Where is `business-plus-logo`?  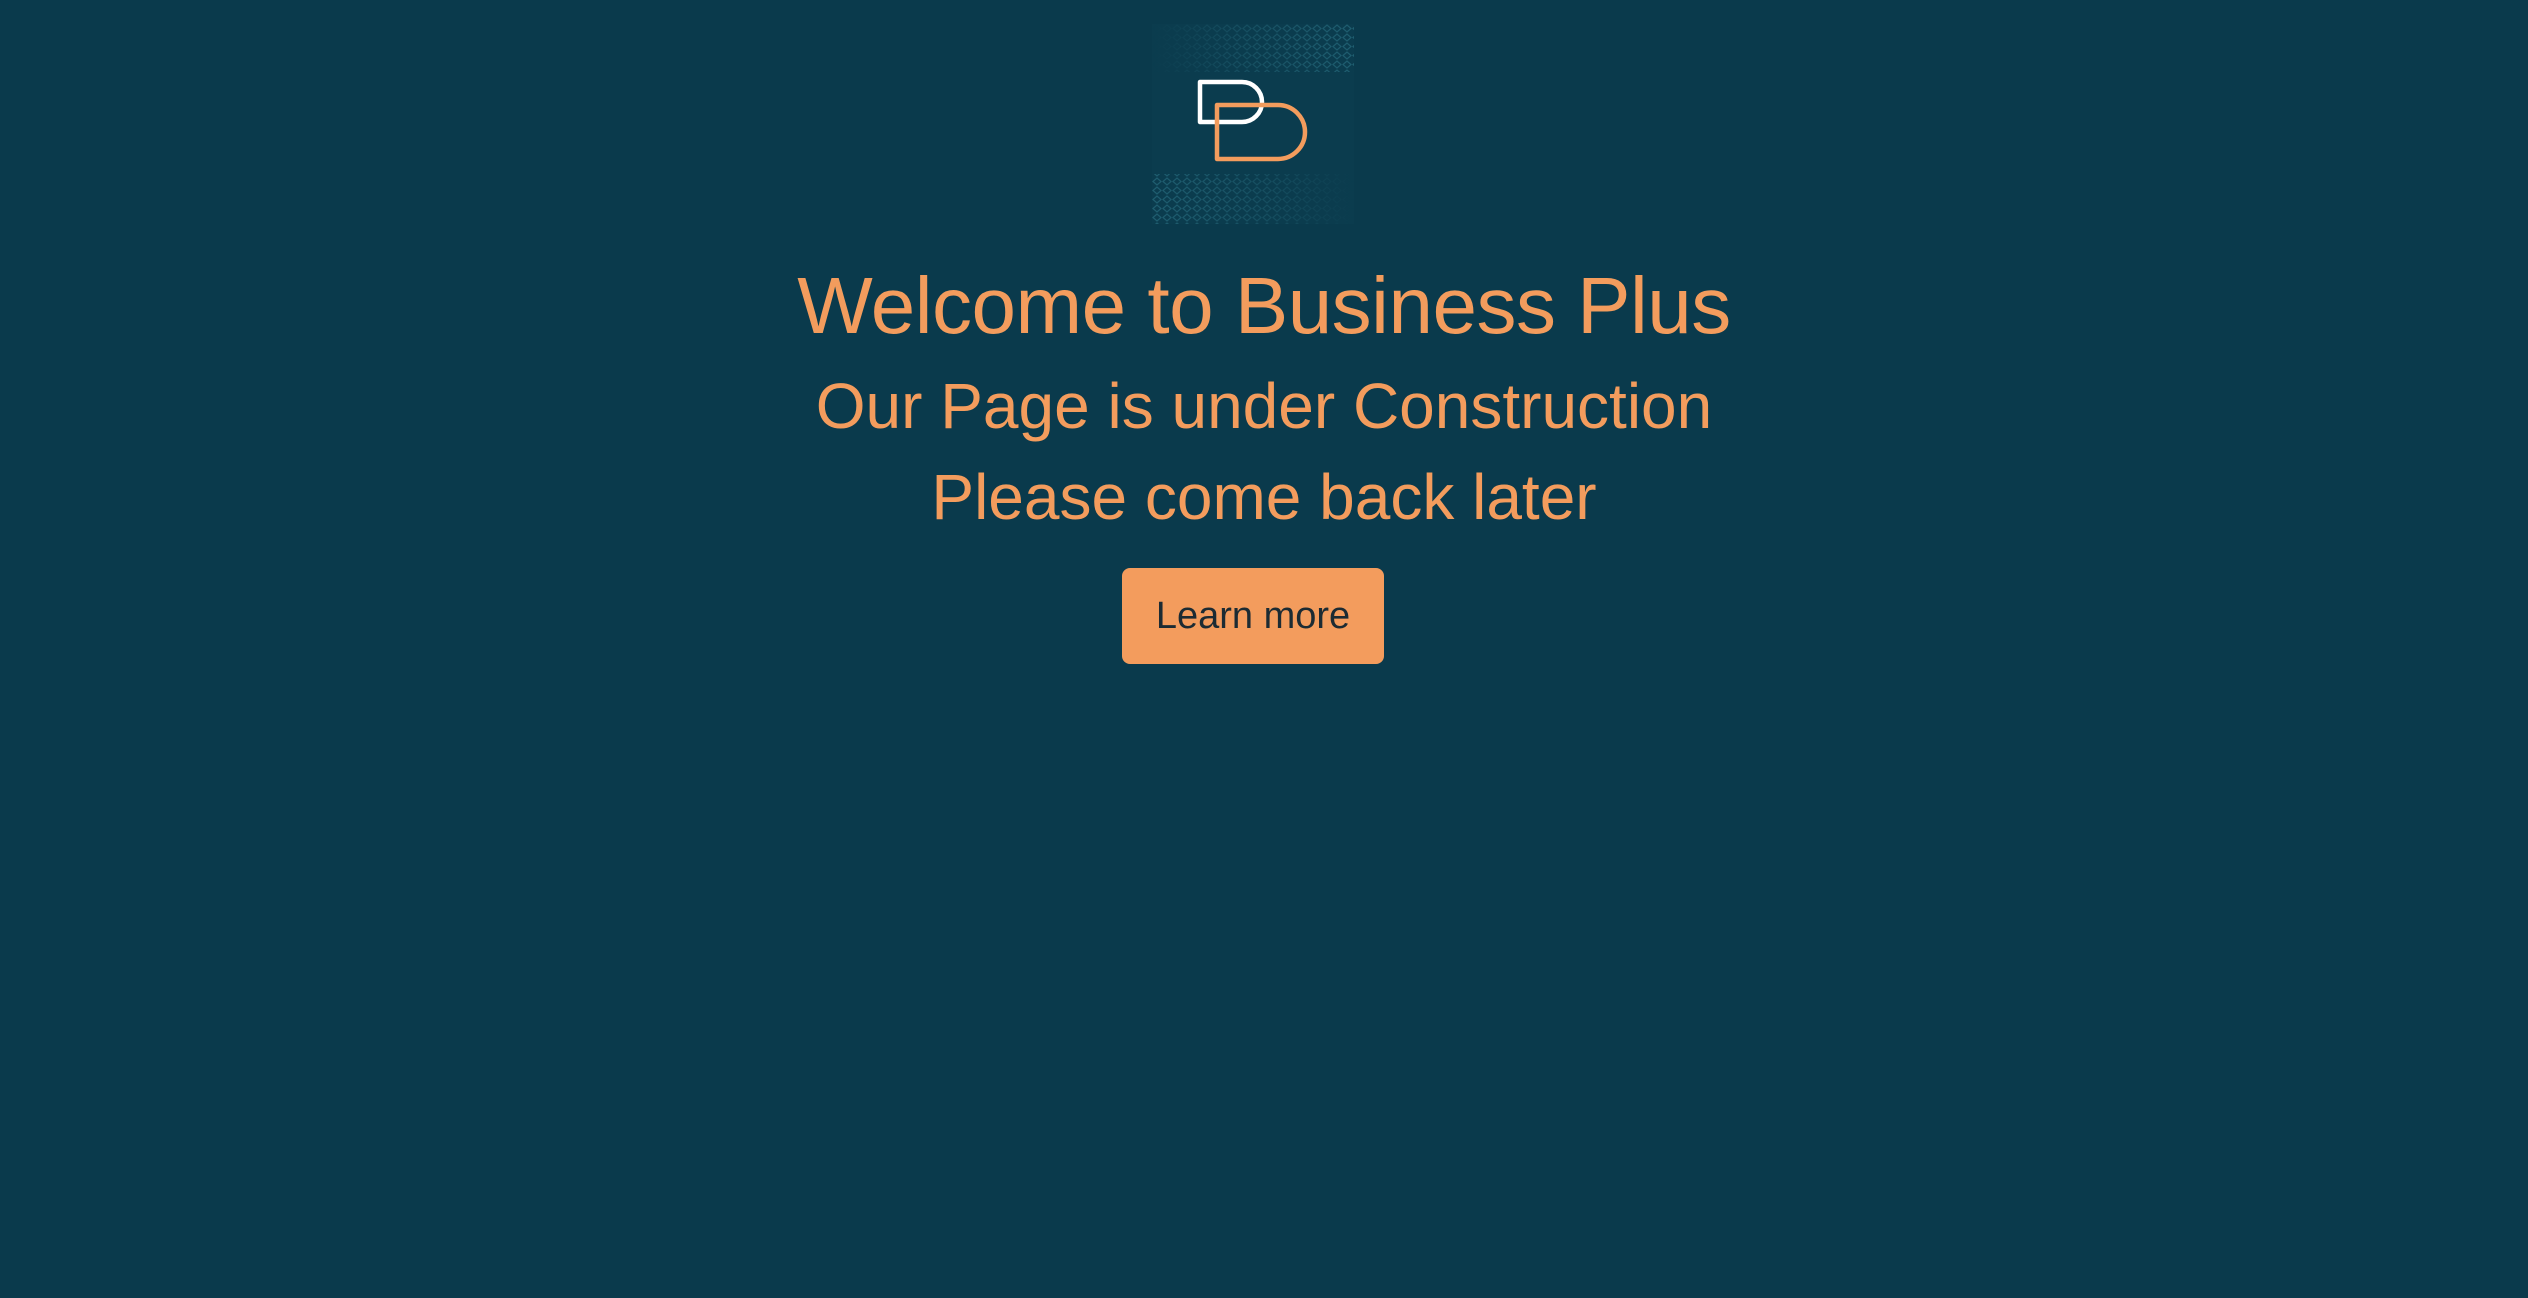
business-plus-logo is located at coordinates (1253, 124).